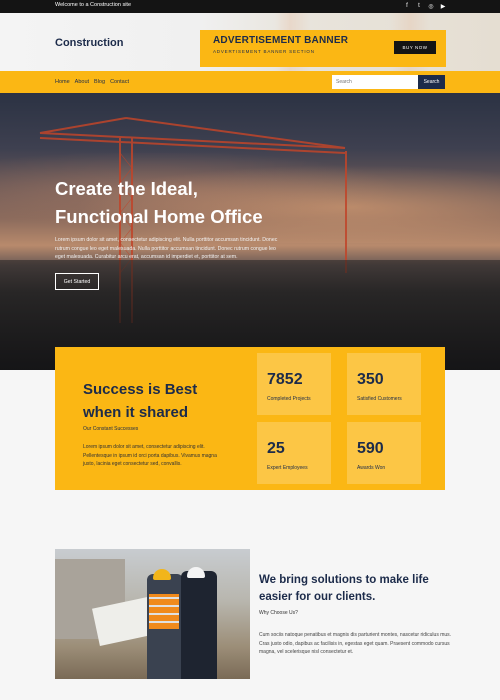 Image resolution: width=500 pixels, height=700 pixels. What do you see at coordinates (370, 379) in the screenshot?
I see `stat-value: 350` at bounding box center [370, 379].